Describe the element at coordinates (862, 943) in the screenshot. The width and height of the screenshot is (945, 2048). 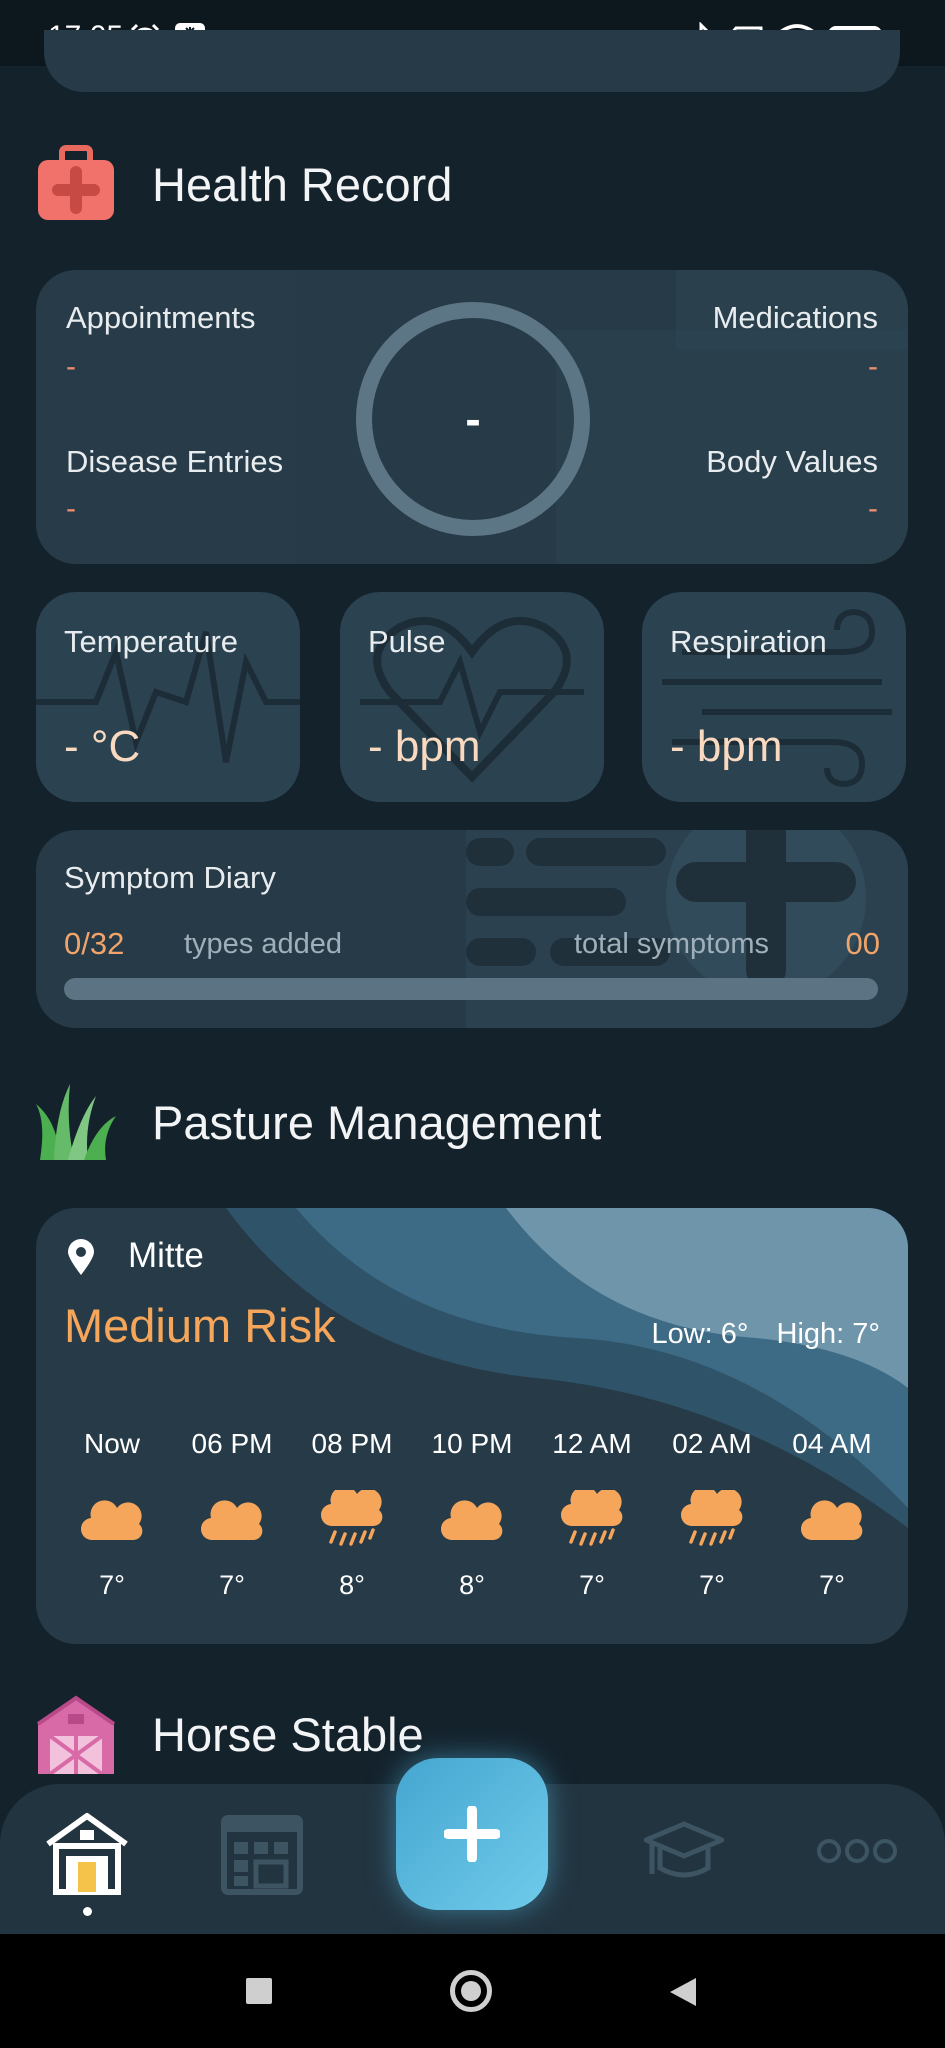
I see `total-symptoms-value: 00` at that location.